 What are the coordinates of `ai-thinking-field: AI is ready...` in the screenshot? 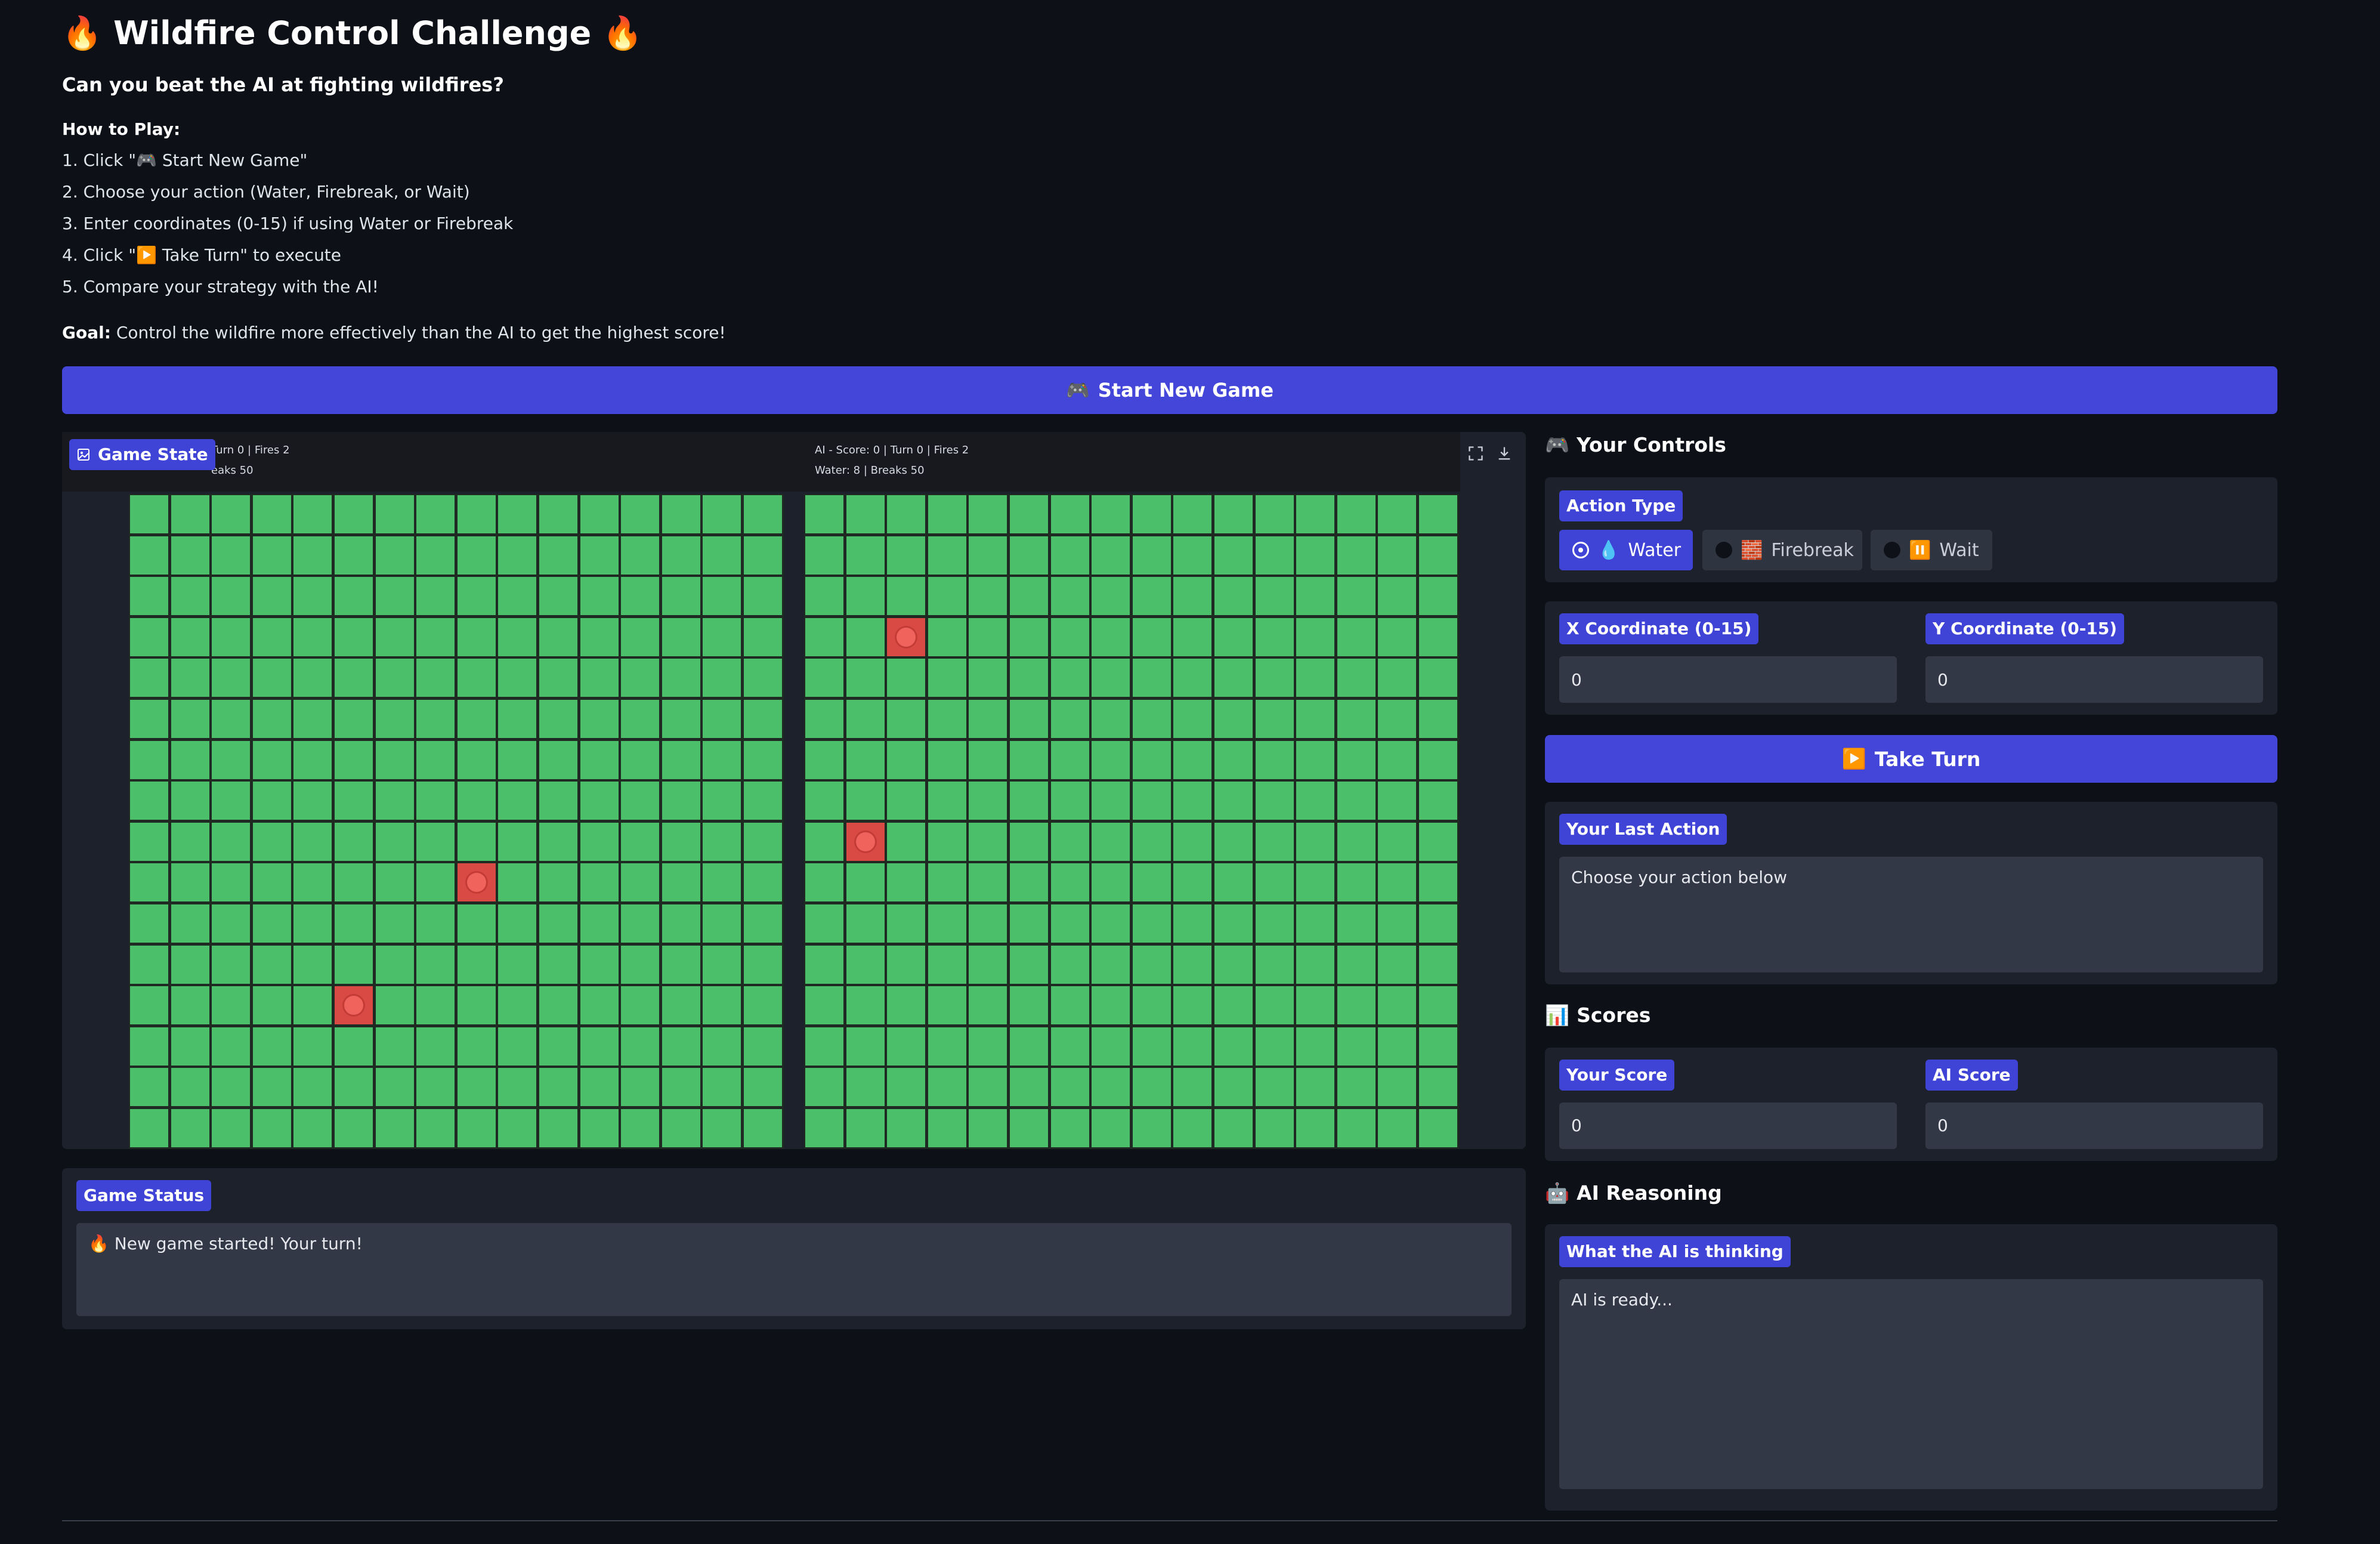 It's located at (1911, 1384).